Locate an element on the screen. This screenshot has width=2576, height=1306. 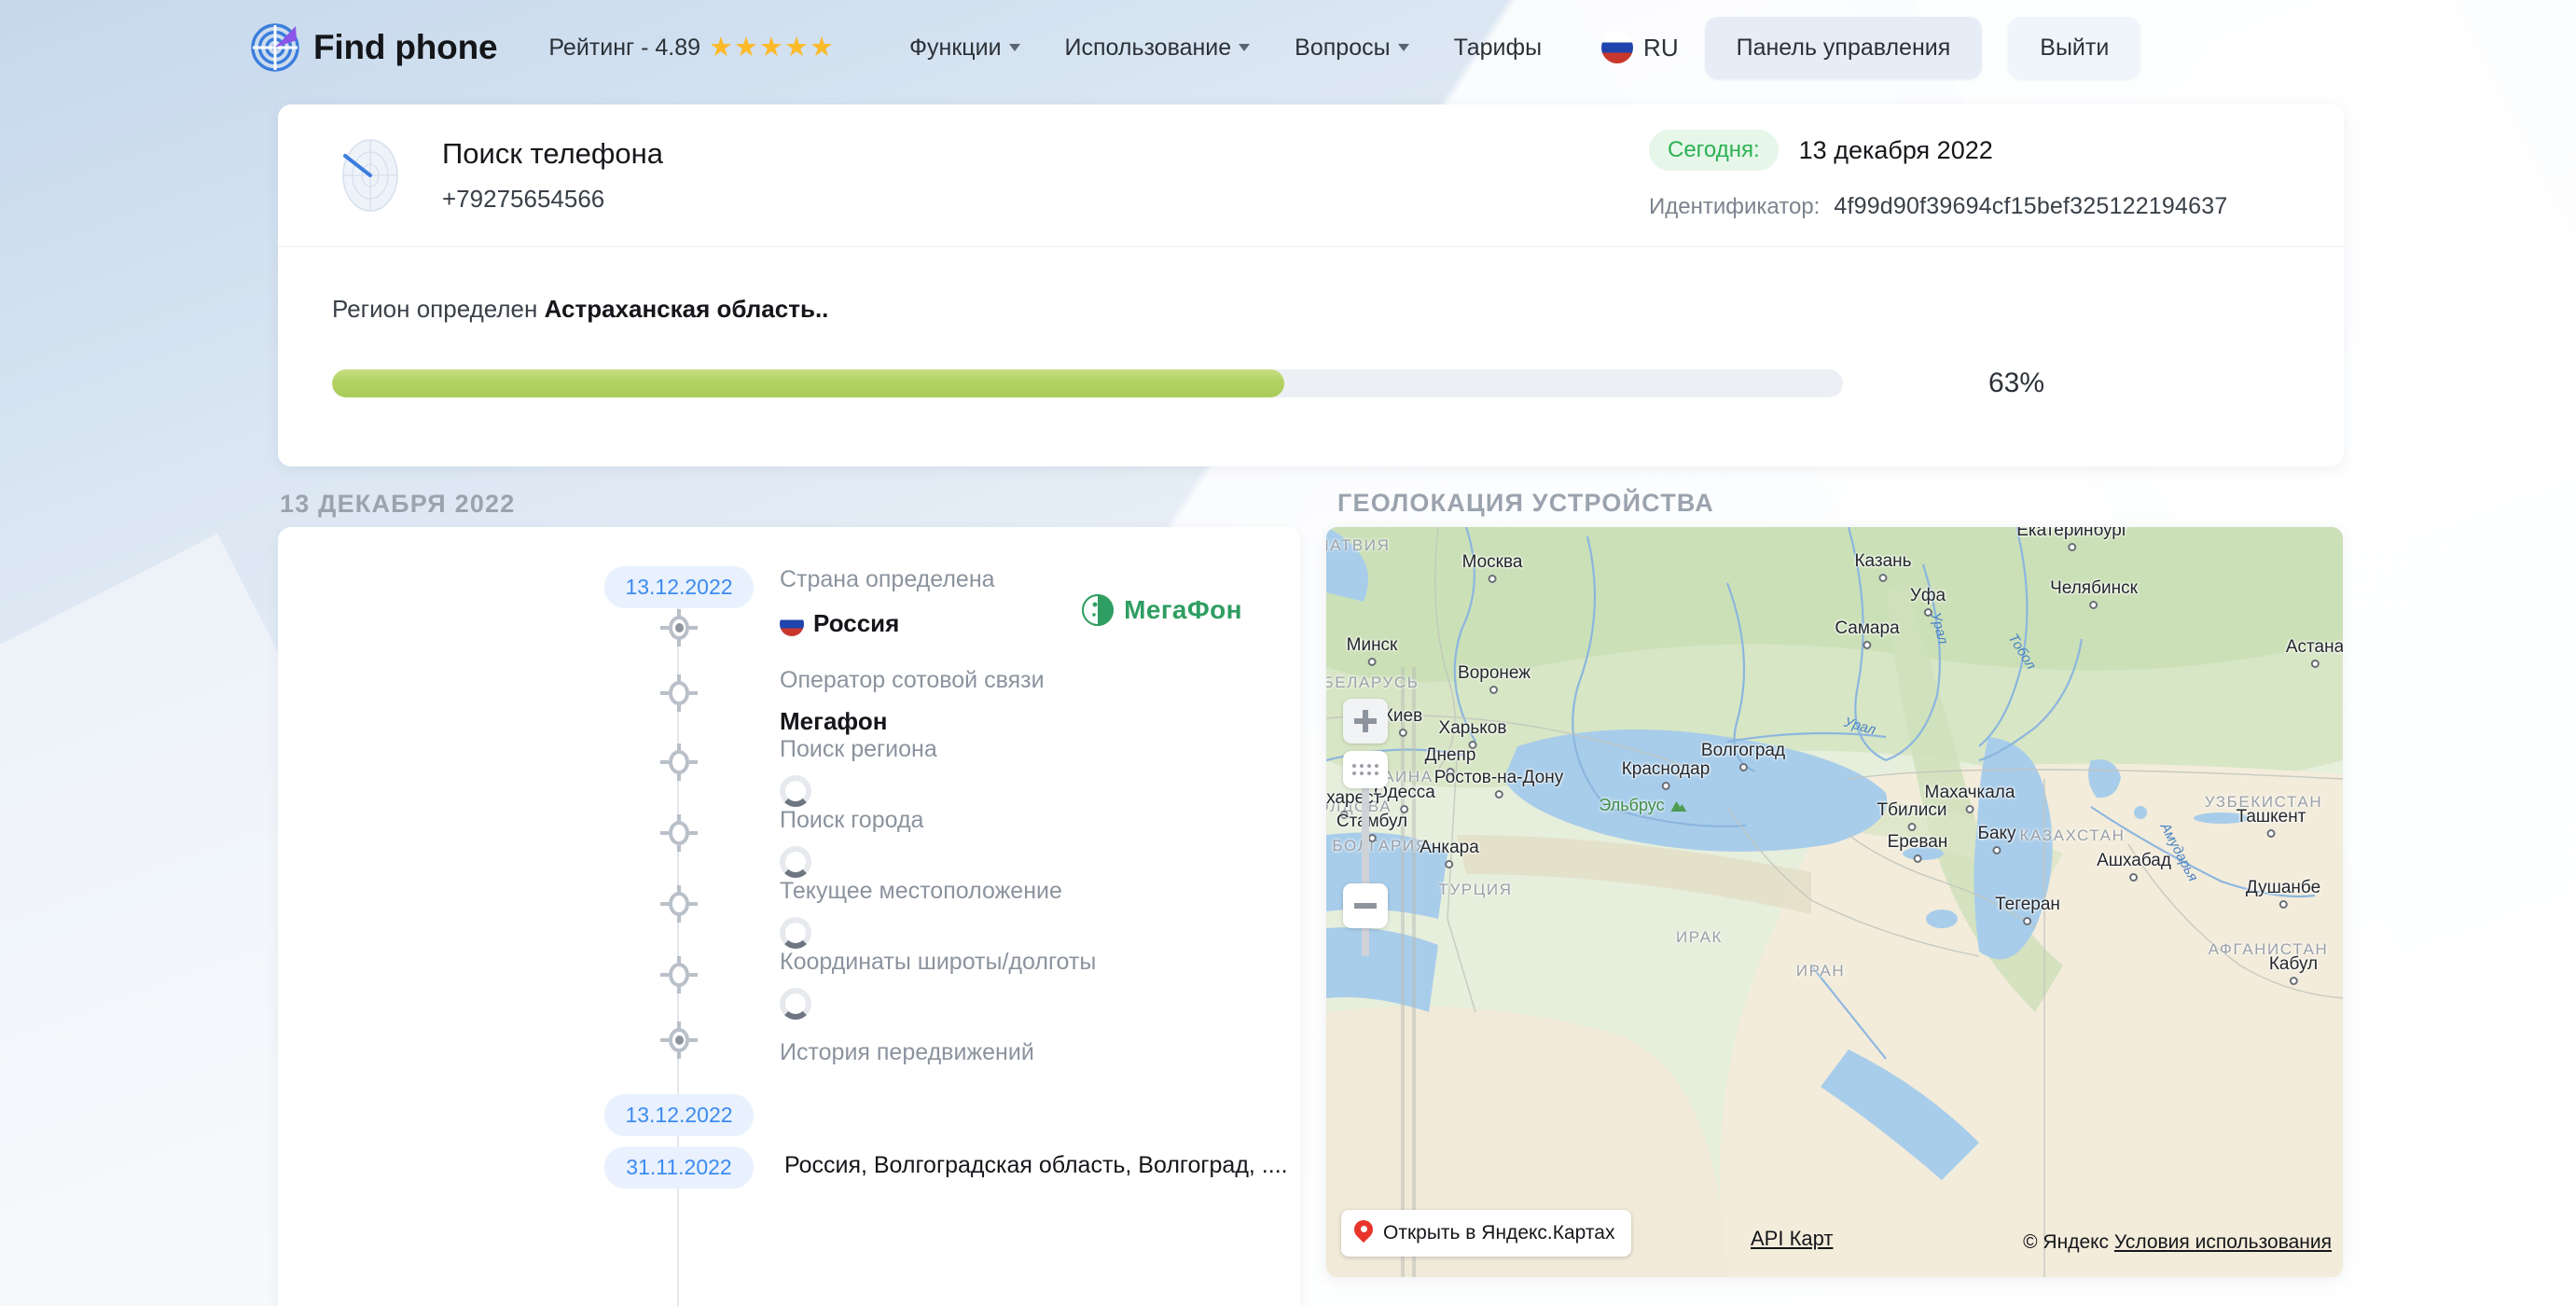
brand-logo: Find phone is located at coordinates (374, 47).